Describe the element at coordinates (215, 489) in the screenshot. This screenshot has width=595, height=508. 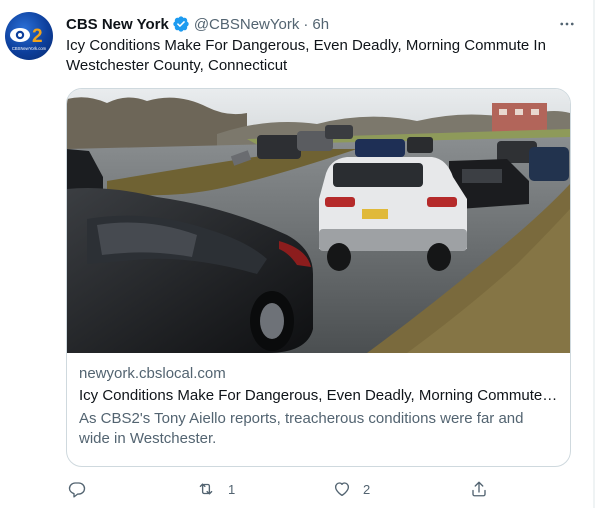
I see `retweet-button: 1` at that location.